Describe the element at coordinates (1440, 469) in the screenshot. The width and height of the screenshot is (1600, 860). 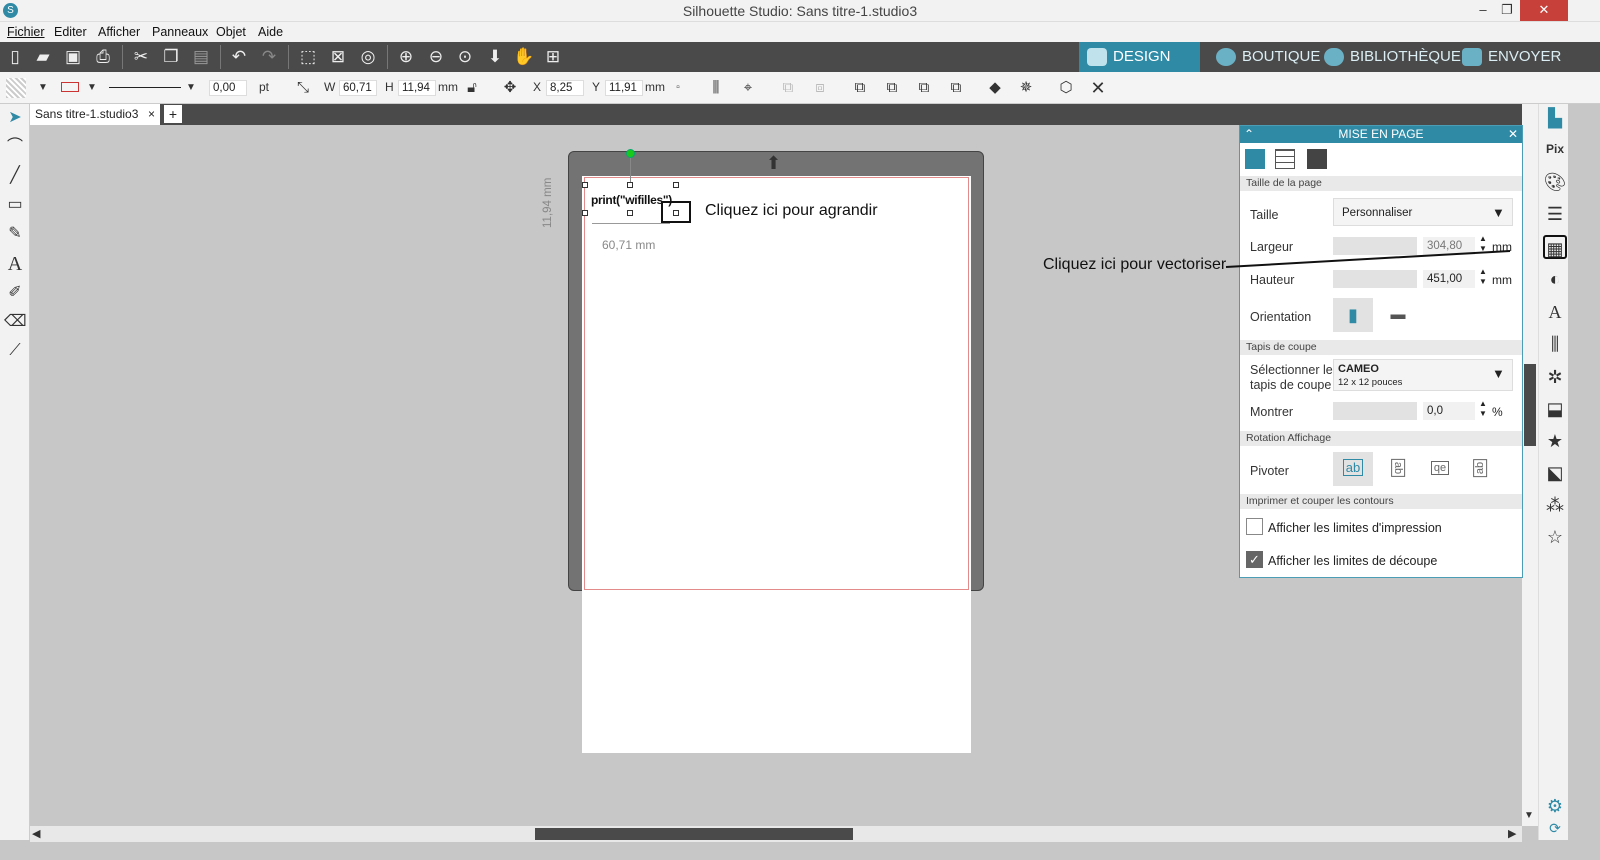
I see `rotate-180-button: qe` at that location.